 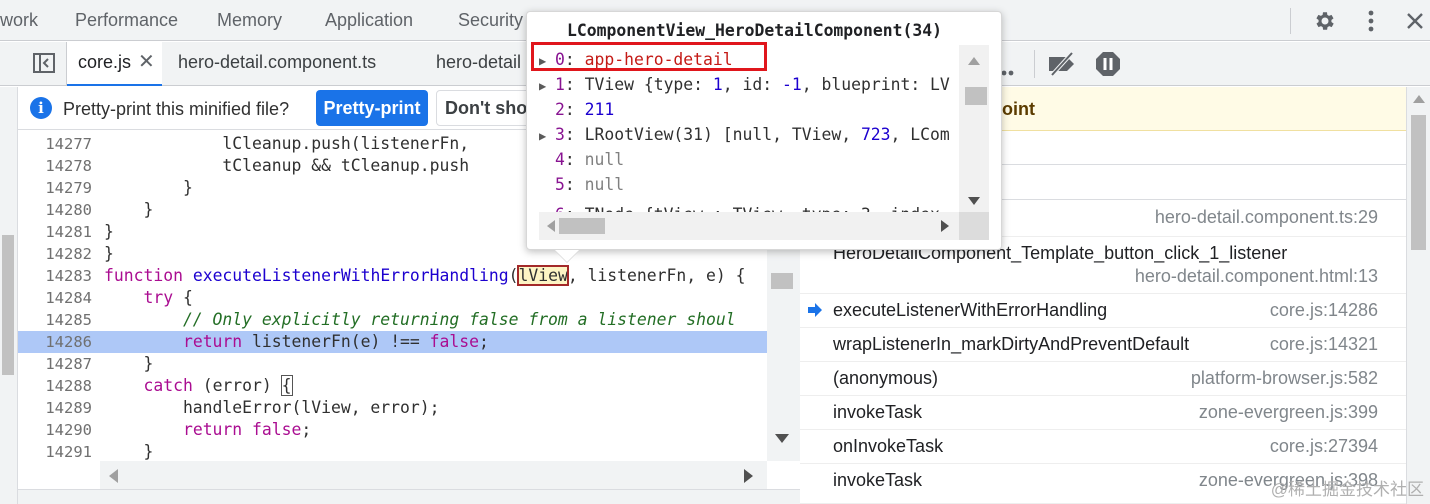 What do you see at coordinates (287, 165) in the screenshot?
I see `code-text: tCleanup && tCleanup.push` at bounding box center [287, 165].